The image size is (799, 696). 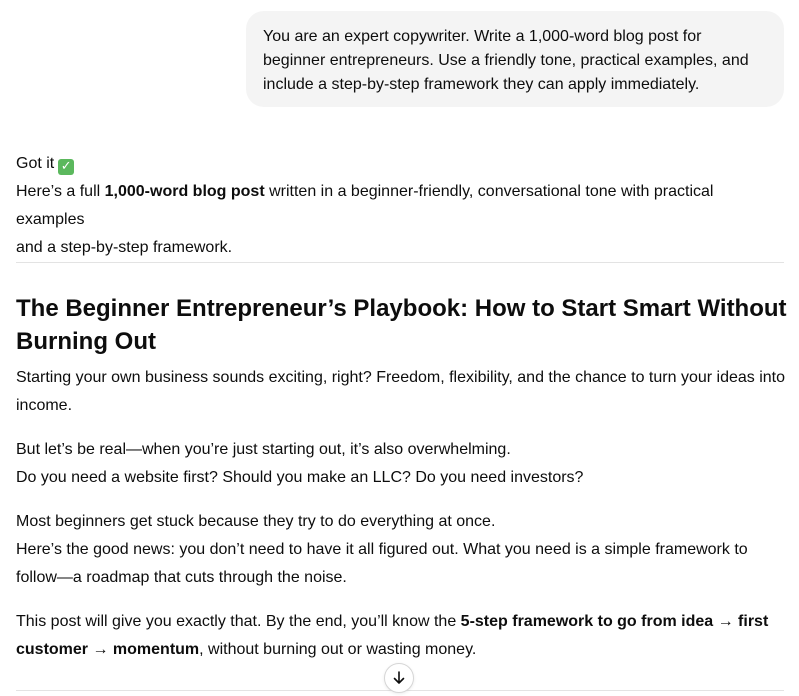 I want to click on title-line: Burning Out, so click(x=86, y=341).